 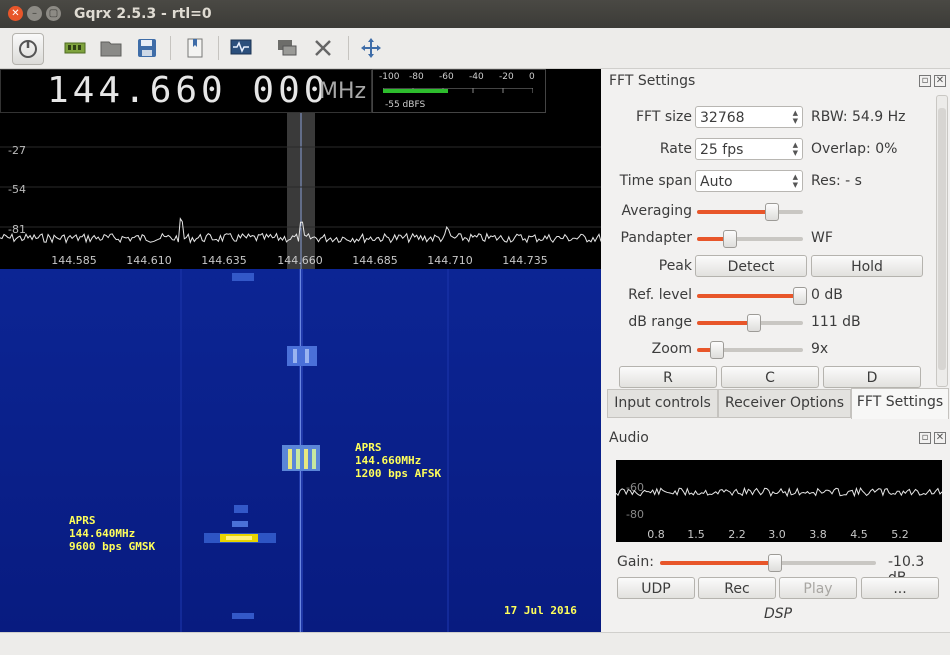 What do you see at coordinates (737, 534) in the screenshot?
I see `audio-x-label: 2.2` at bounding box center [737, 534].